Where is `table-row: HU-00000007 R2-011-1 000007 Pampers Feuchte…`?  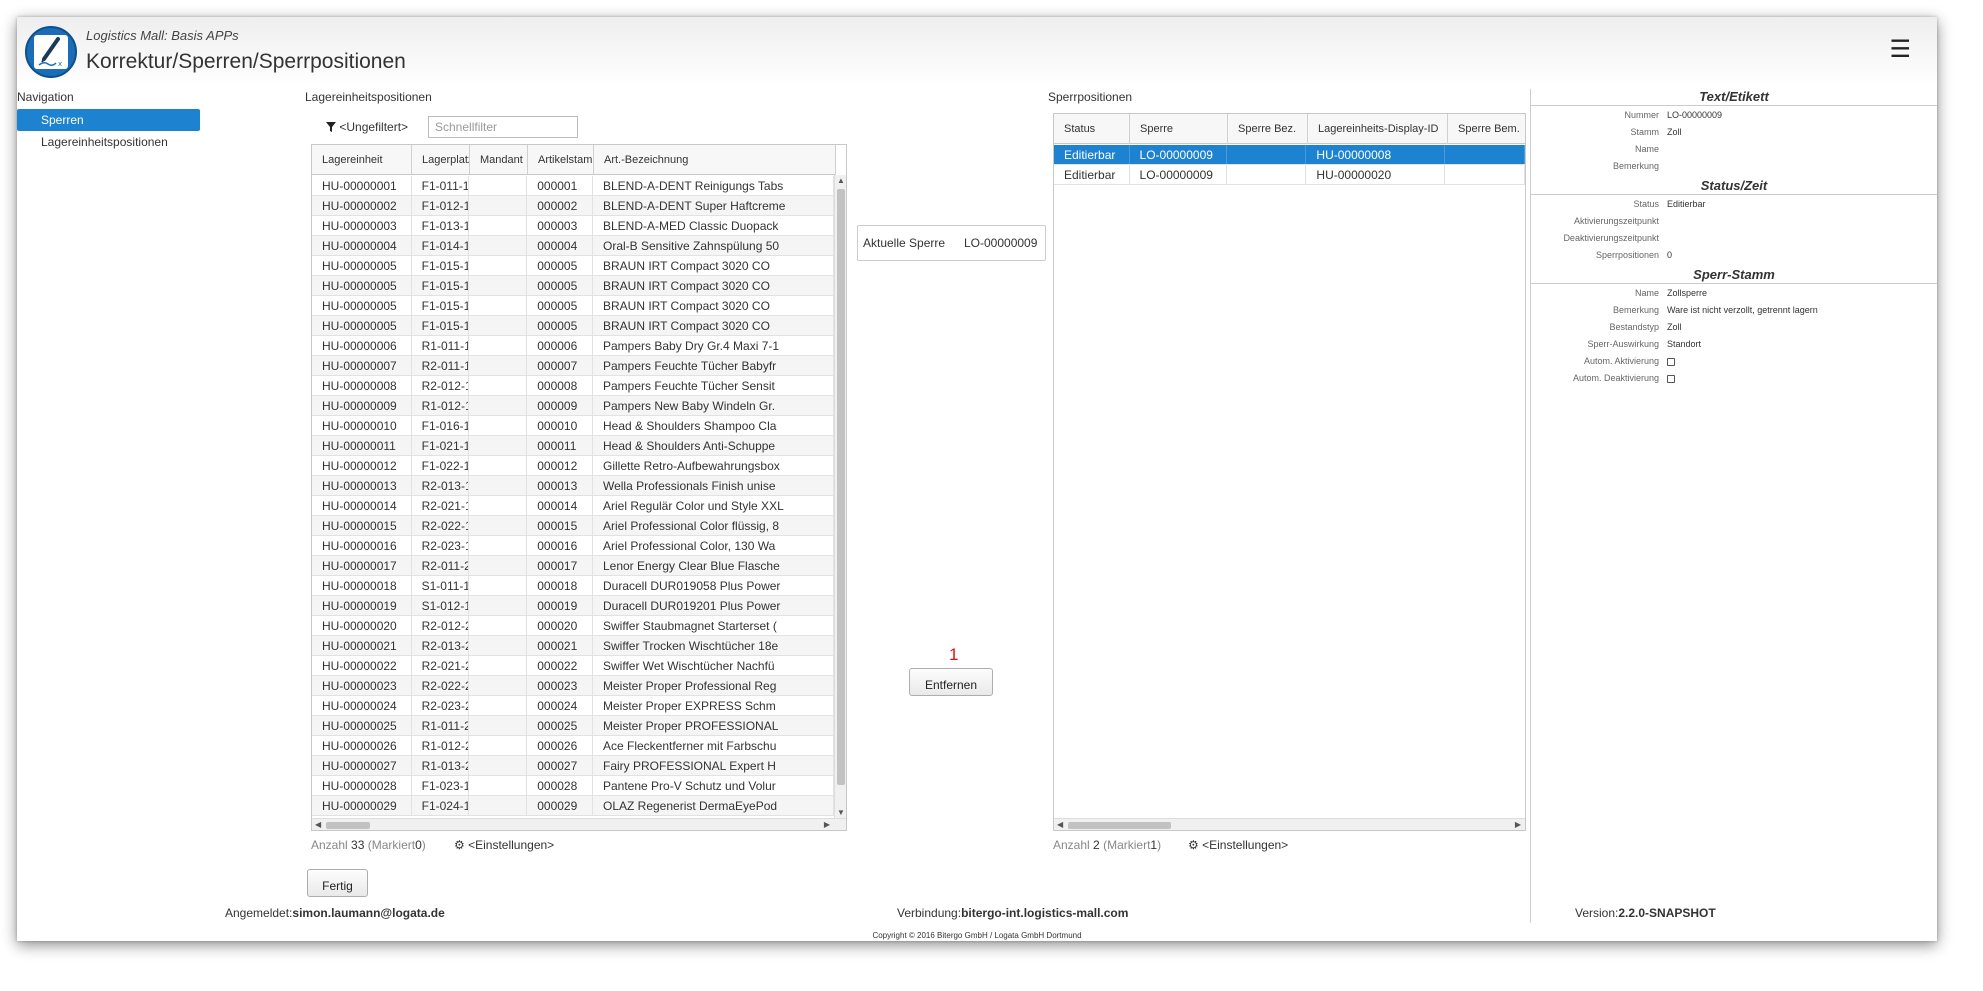 table-row: HU-00000007 R2-011-1 000007 Pampers Feuchte… is located at coordinates (573, 366).